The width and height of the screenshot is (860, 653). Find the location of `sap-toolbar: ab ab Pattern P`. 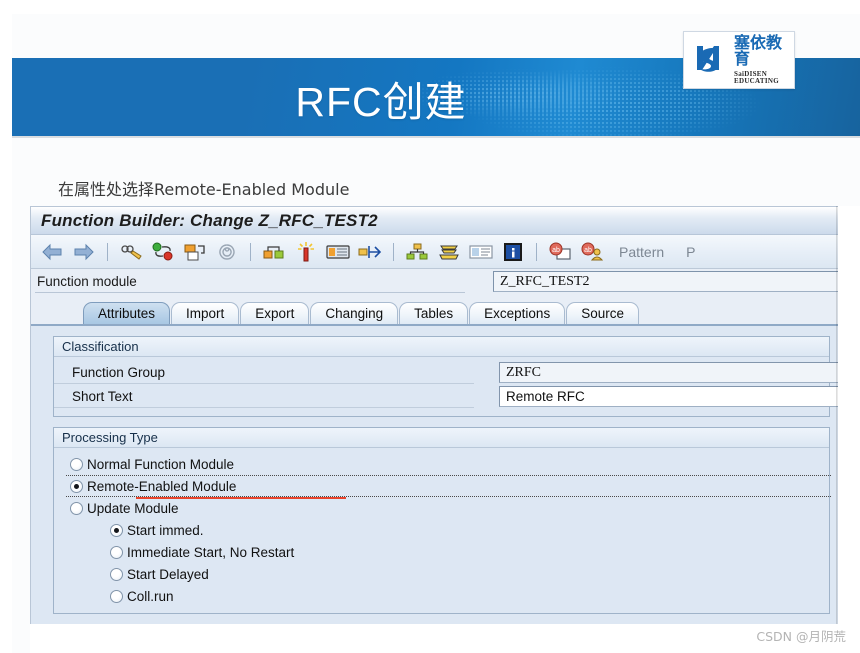

sap-toolbar: ab ab Pattern P is located at coordinates (434, 252).